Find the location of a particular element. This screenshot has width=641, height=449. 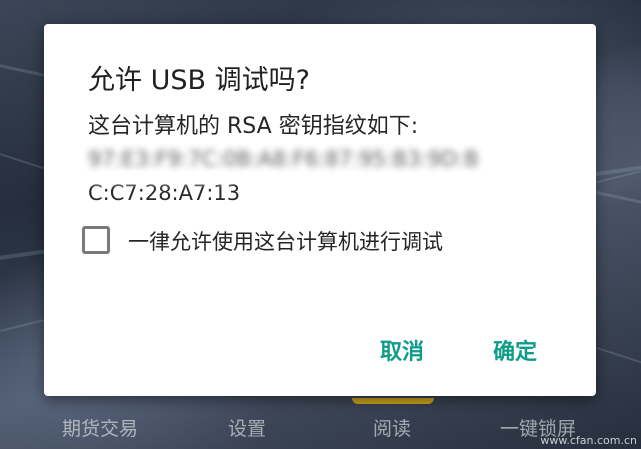

rsa-fingerprint-blurred: 97:E3:F9:7C:0B:A8:F6:87:95:B3:9D:B is located at coordinates (283, 159).